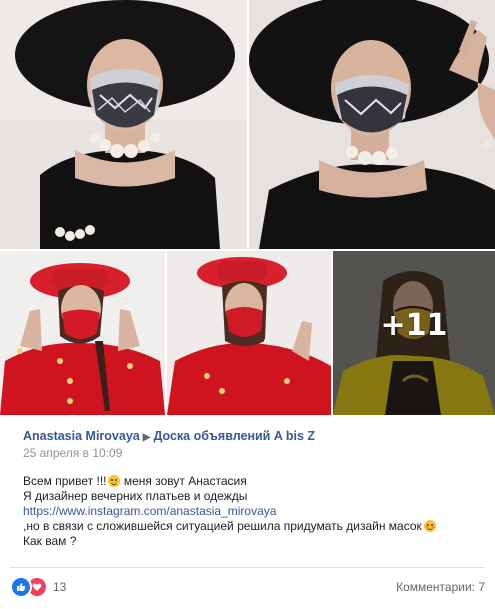 The image size is (495, 609). I want to click on comments-count-link: Комментарии: 7, so click(440, 587).